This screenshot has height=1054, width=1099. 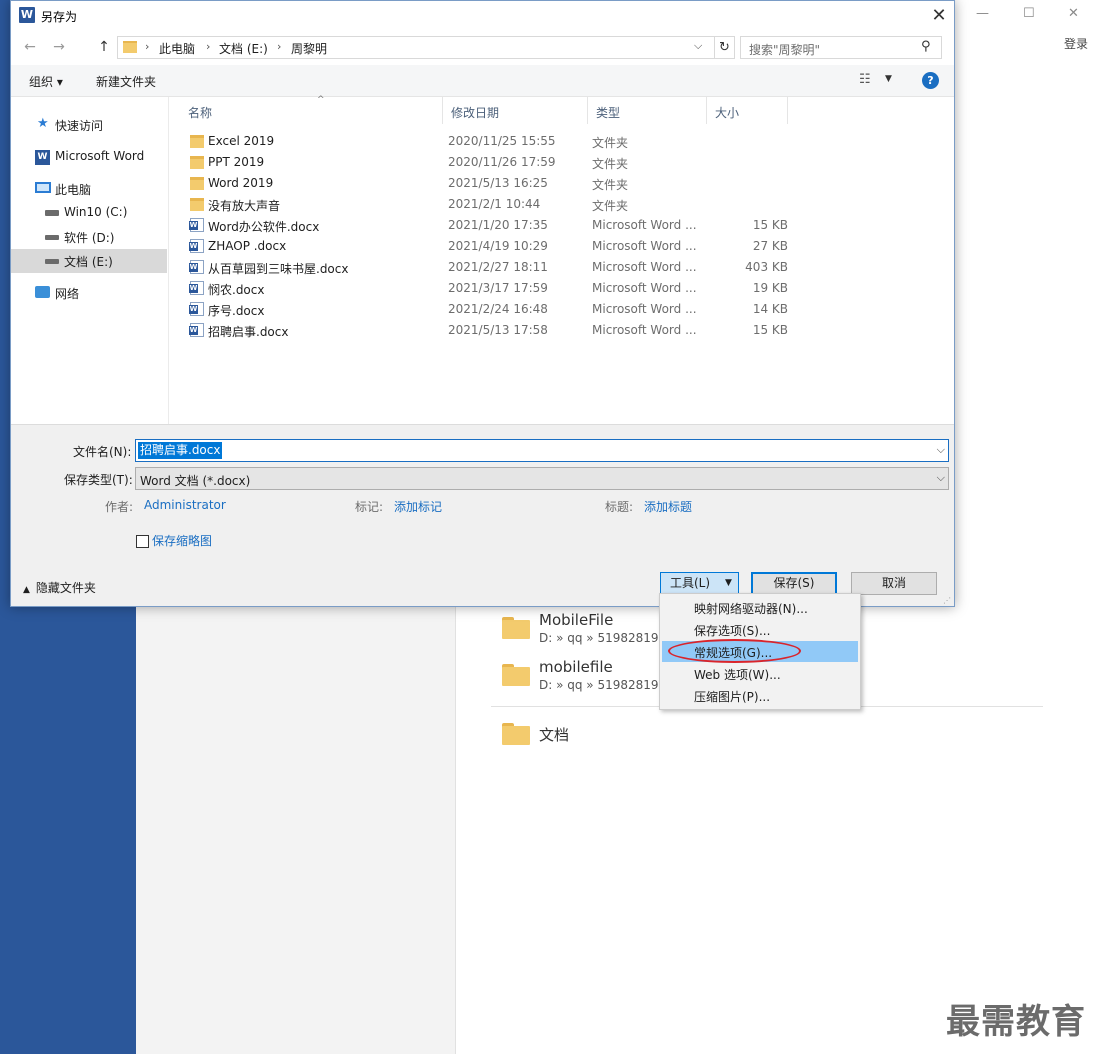 I want to click on file-date: 2021/5/13 17:58, so click(x=498, y=330).